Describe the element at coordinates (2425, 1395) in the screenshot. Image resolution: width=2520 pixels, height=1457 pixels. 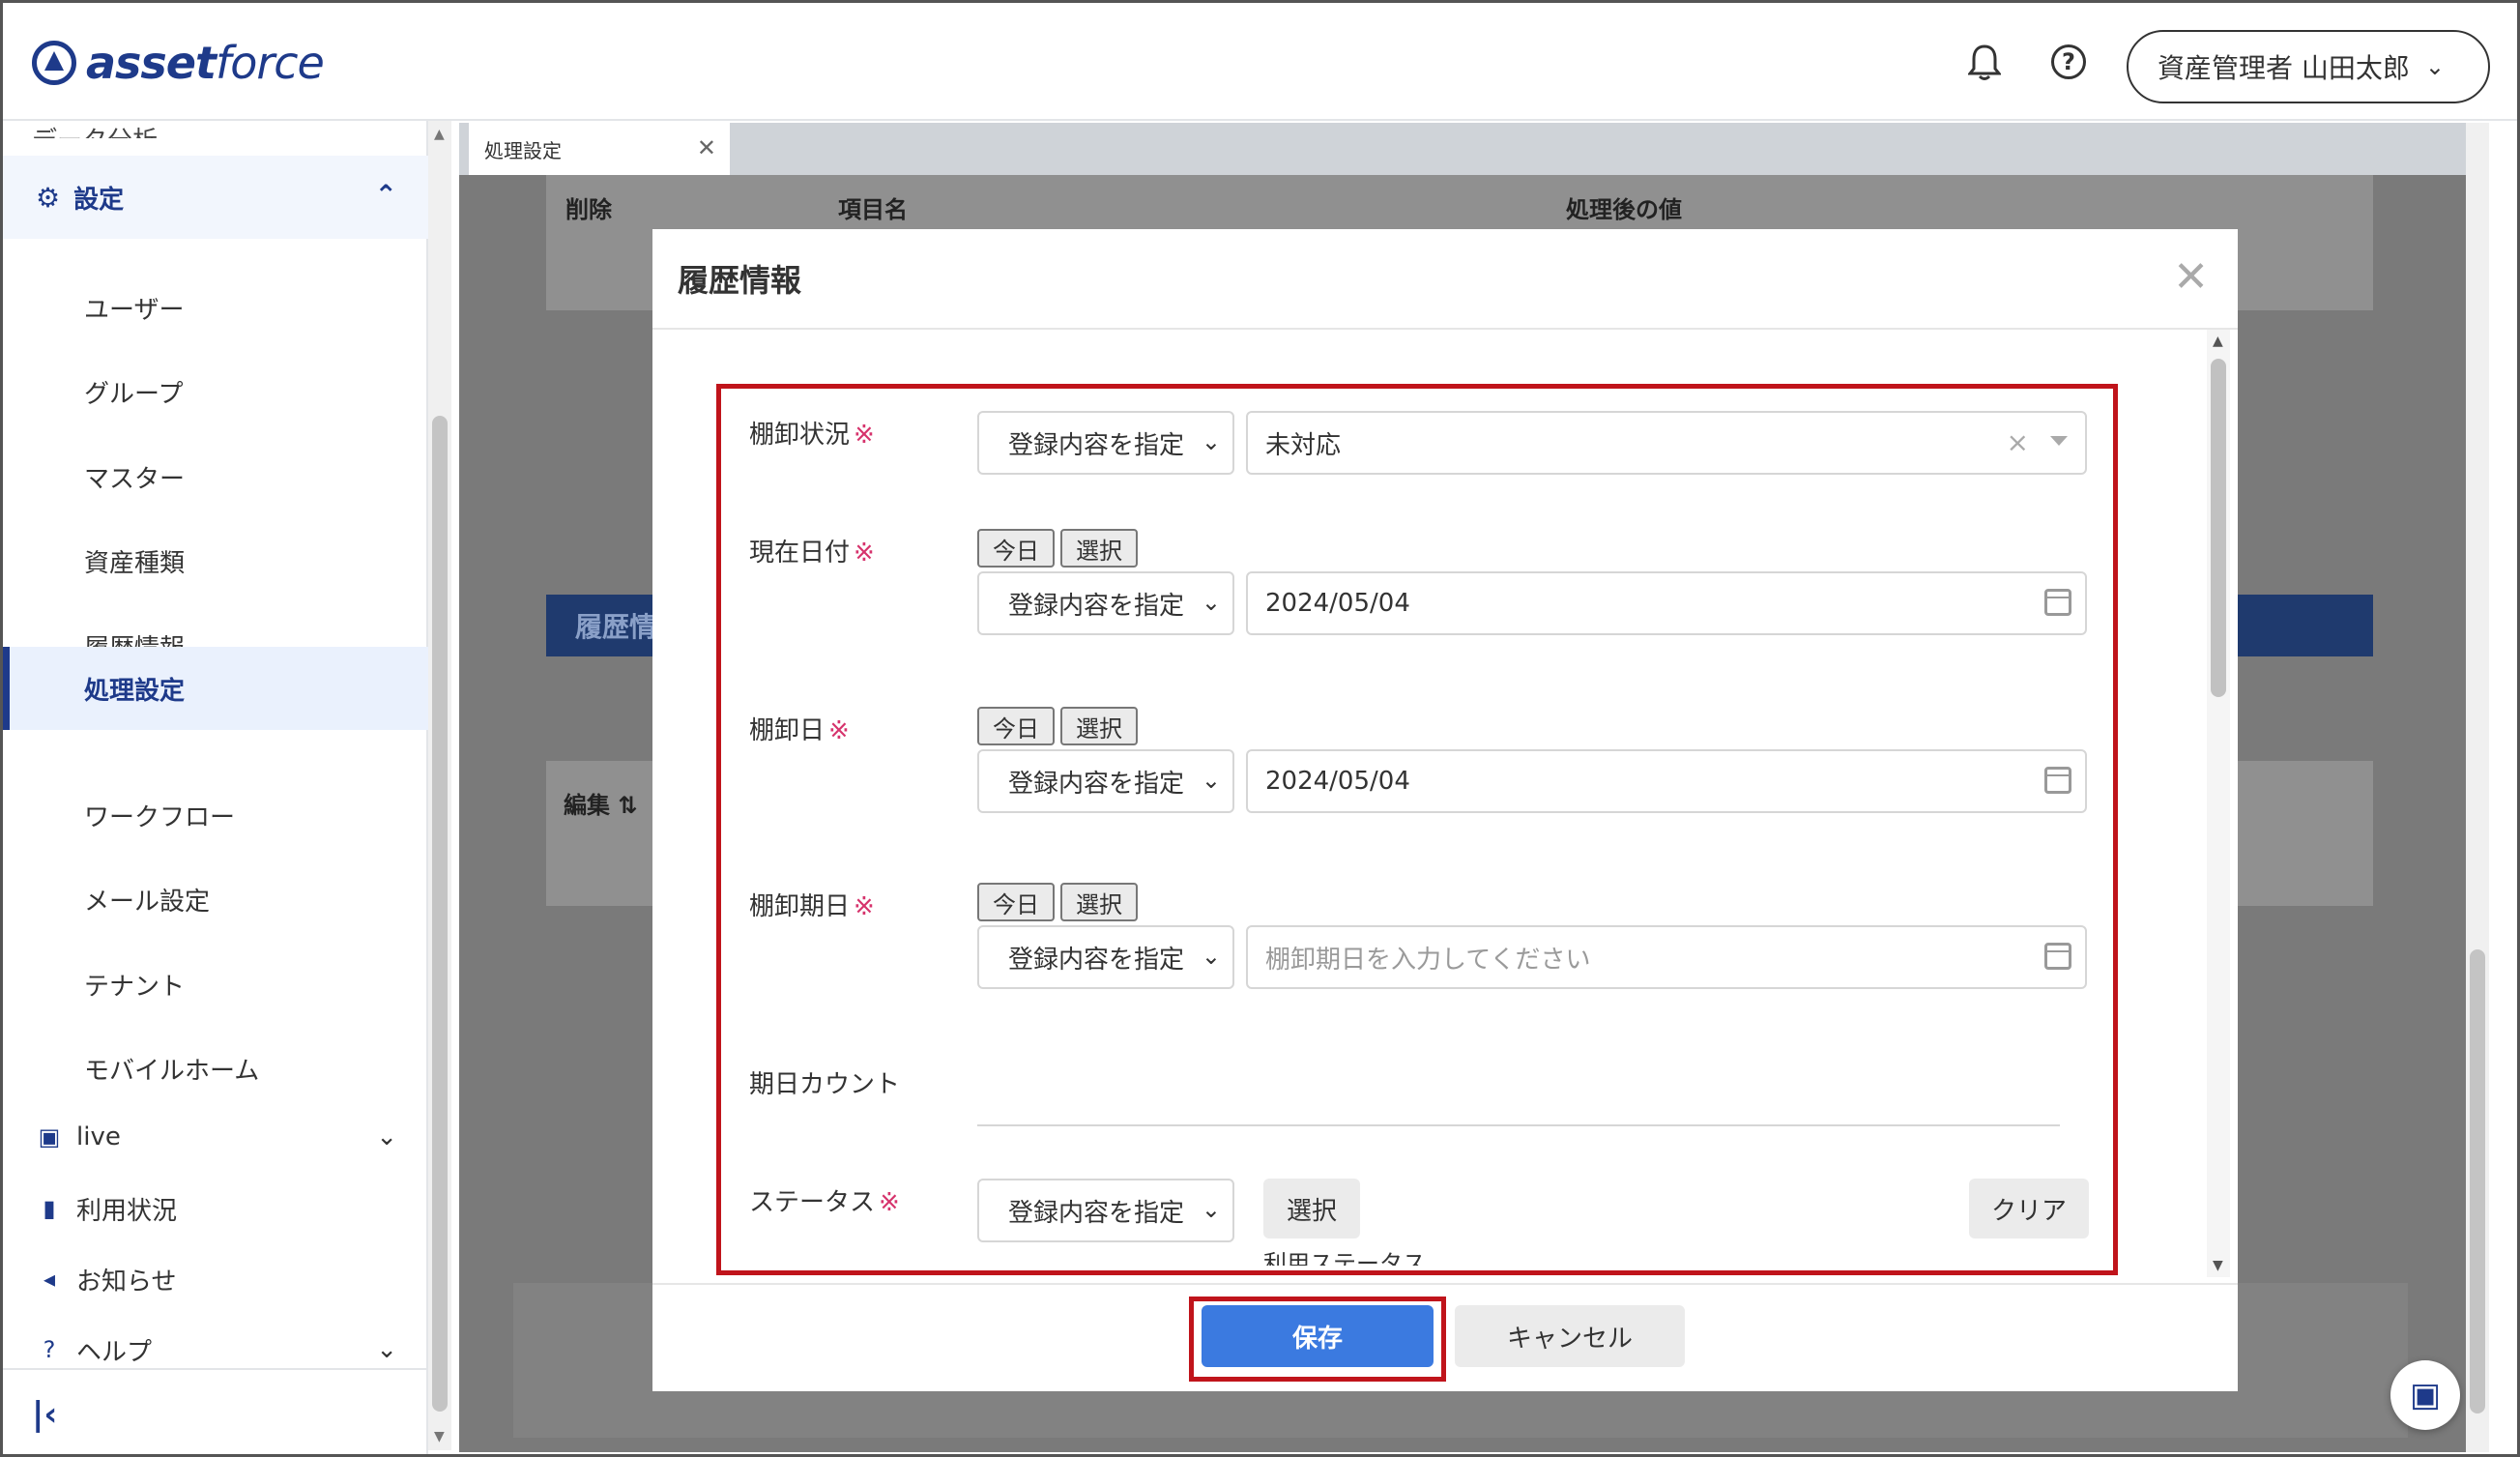
I see `chat-icon: ▣` at that location.